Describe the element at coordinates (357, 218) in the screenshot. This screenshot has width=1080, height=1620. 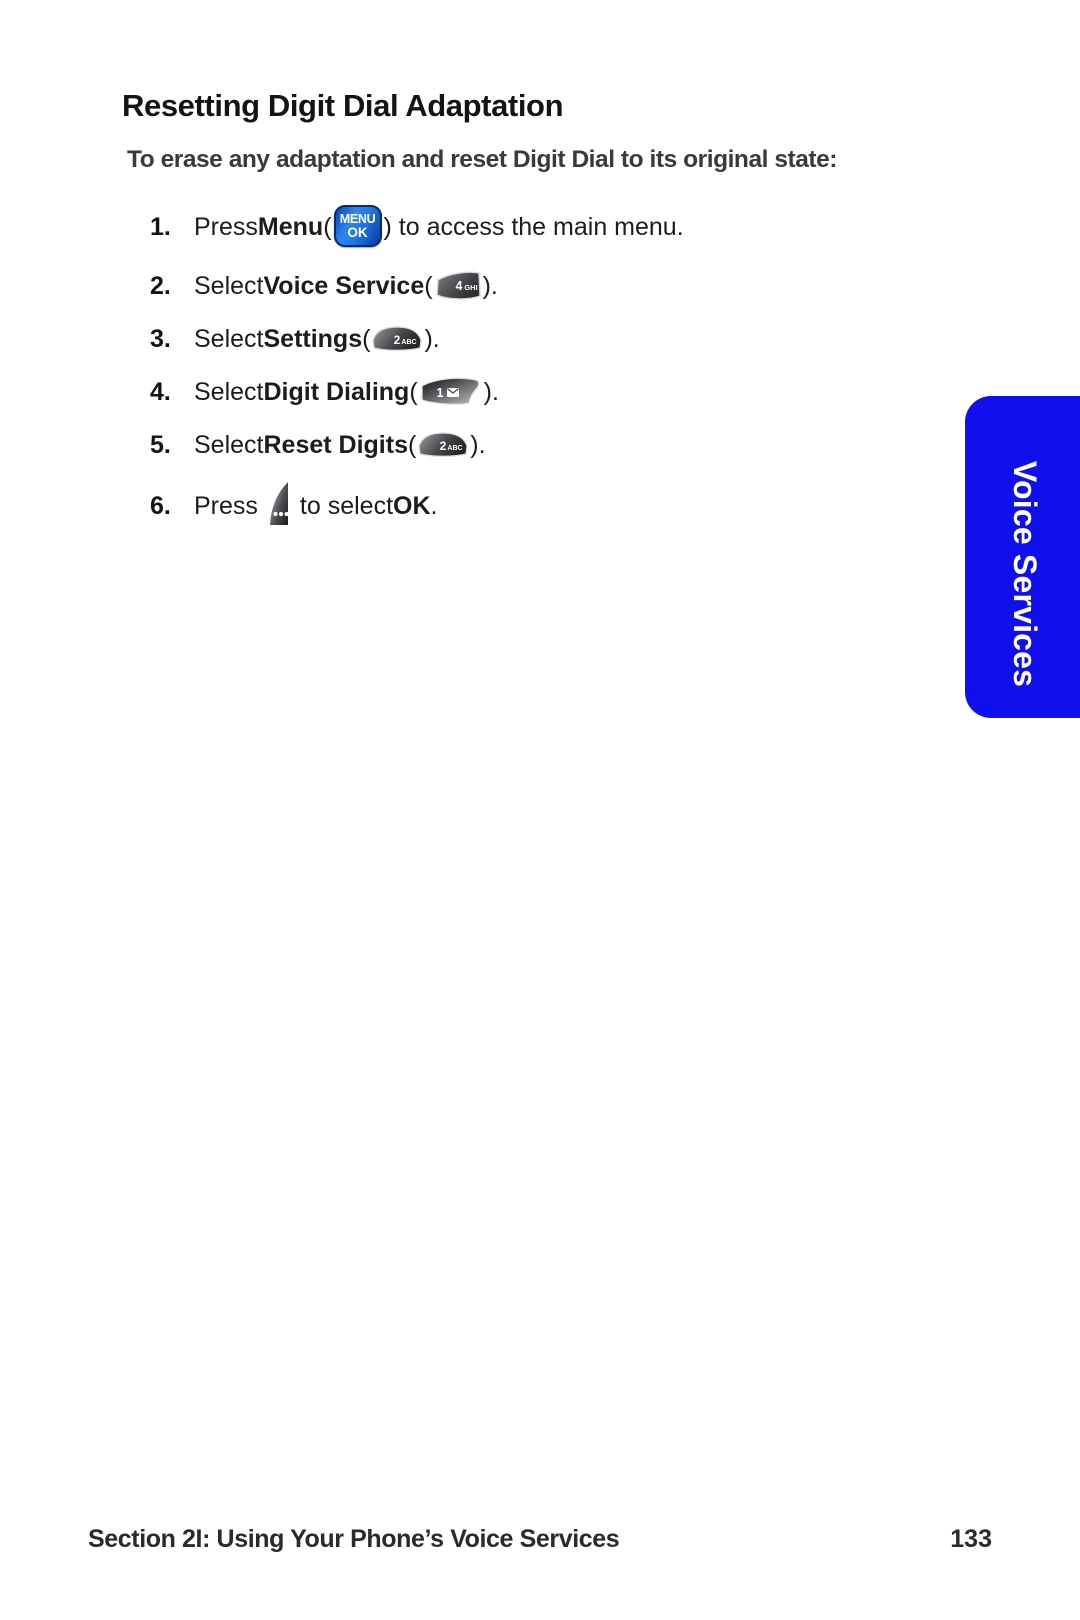
I see `menu-key-label-line1: MENU` at that location.